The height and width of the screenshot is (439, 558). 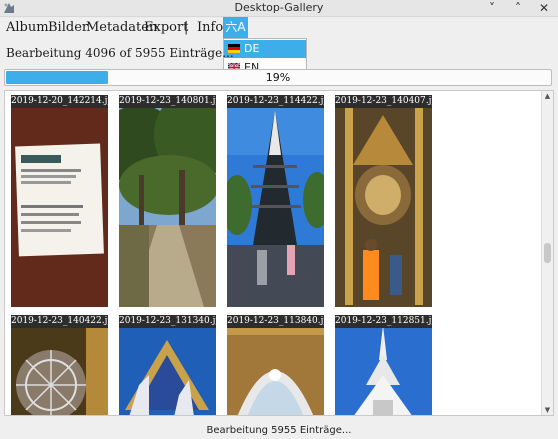 I want to click on photo-golden-temple, so click(x=383, y=201).